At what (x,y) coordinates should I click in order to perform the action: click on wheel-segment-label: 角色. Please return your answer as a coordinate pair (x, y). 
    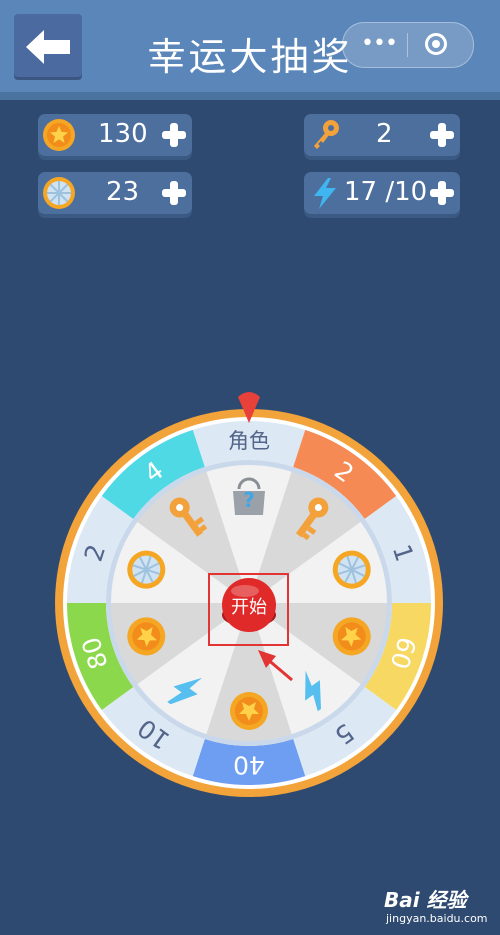
    Looking at the image, I should click on (249, 441).